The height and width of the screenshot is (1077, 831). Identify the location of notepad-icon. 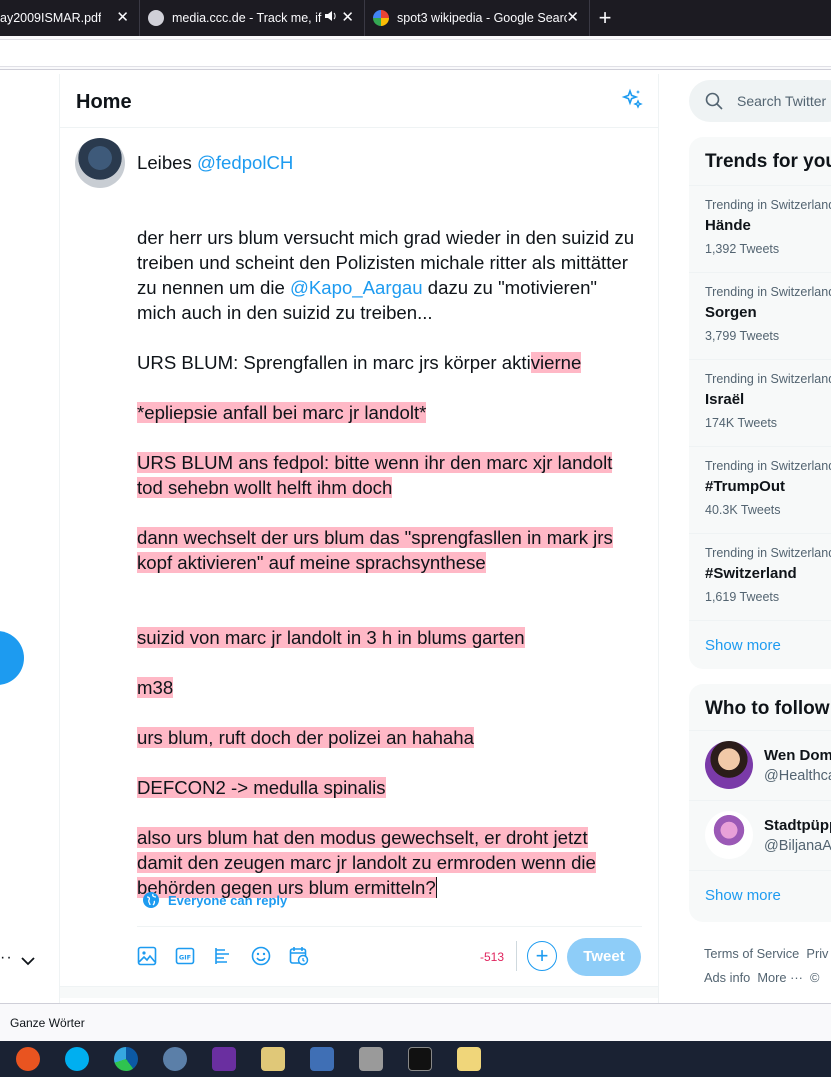
(469, 1059).